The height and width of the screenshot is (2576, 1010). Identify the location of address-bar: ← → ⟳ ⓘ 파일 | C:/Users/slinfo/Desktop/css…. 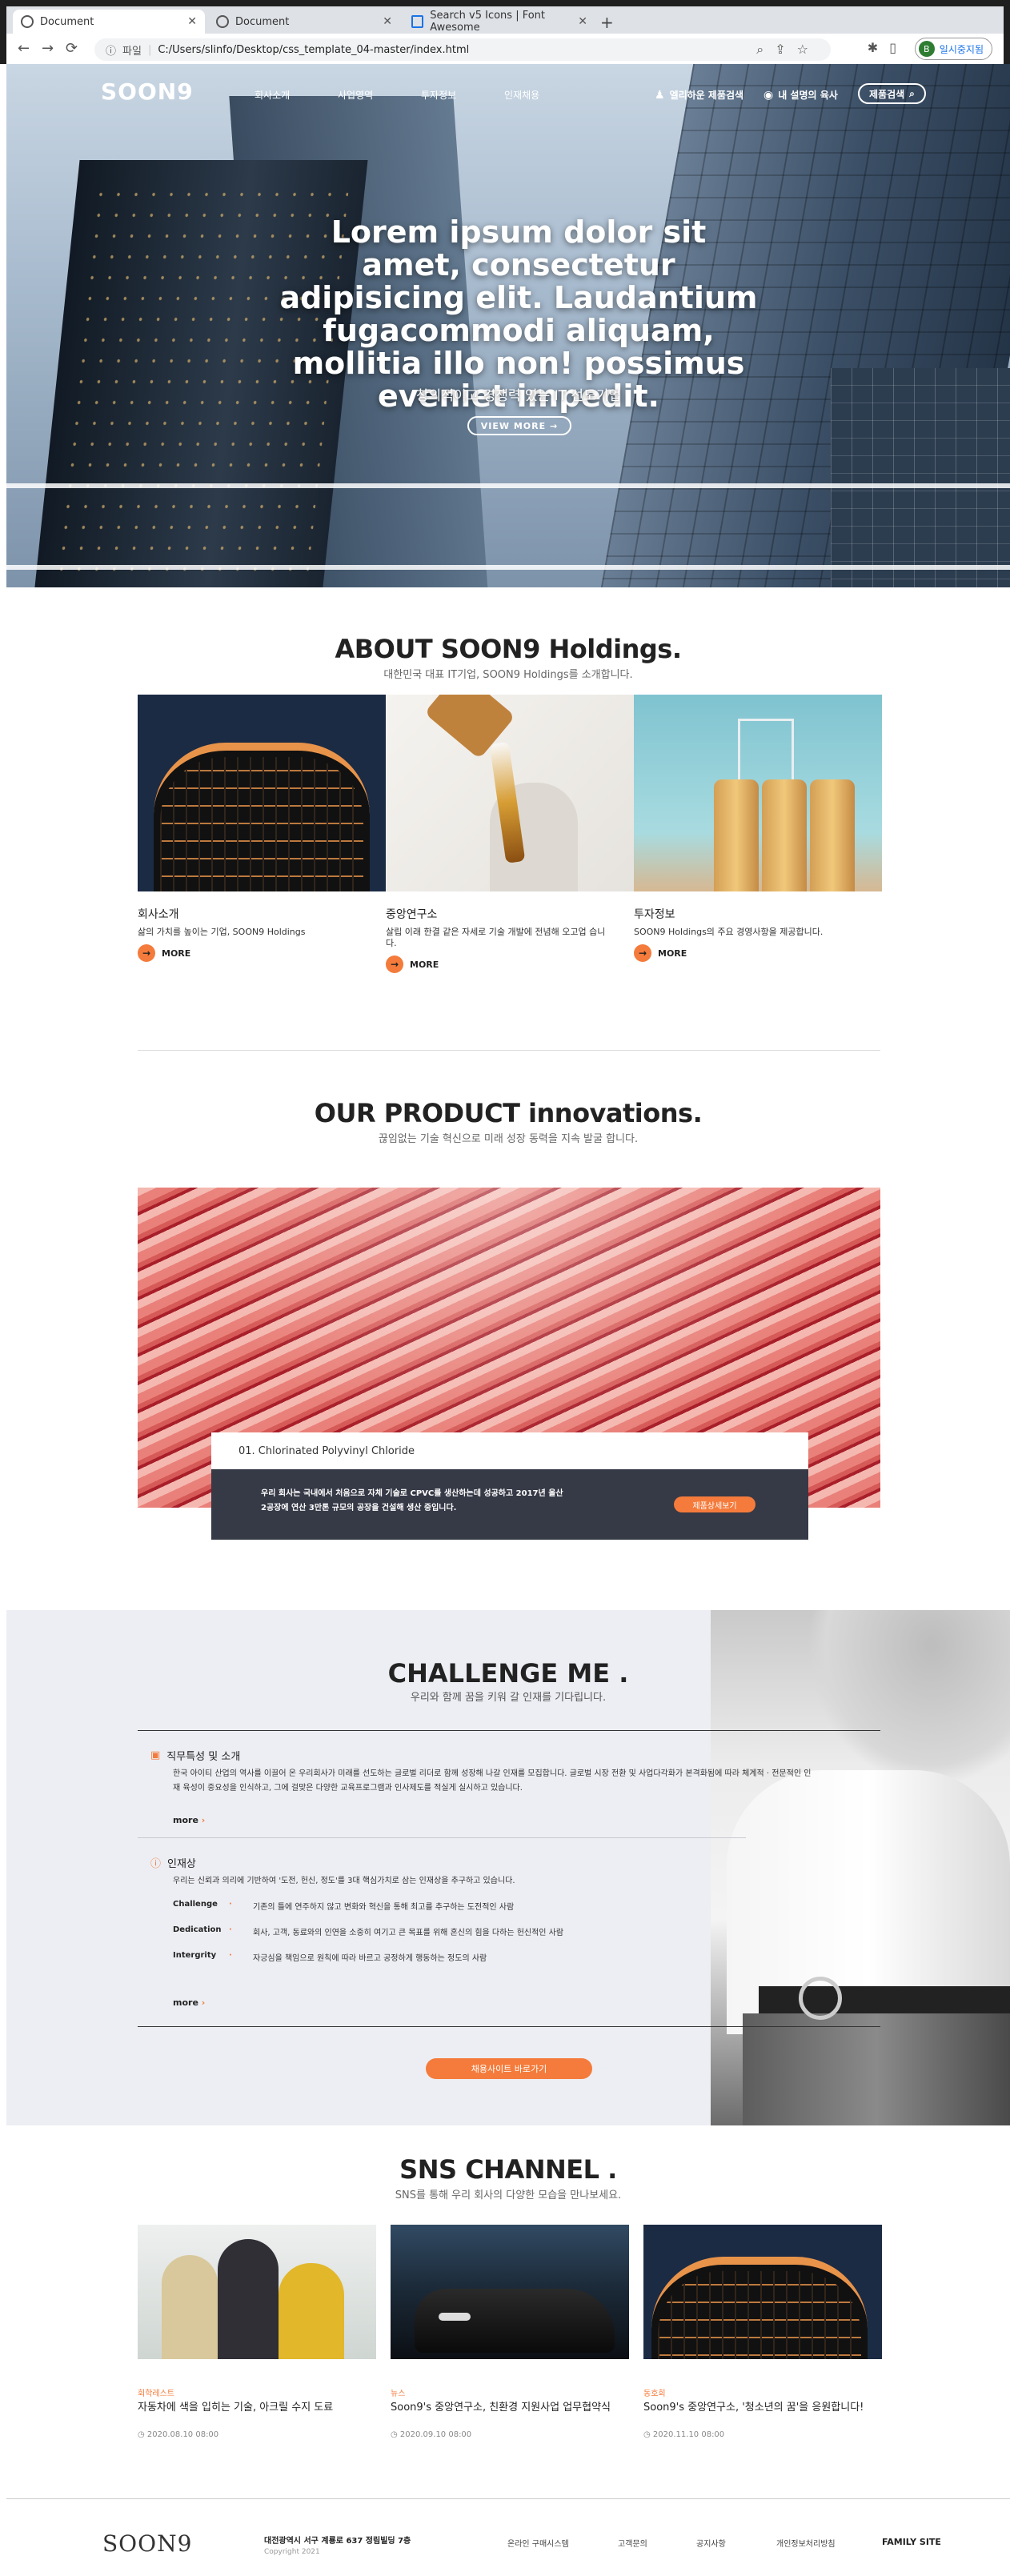
(505, 49).